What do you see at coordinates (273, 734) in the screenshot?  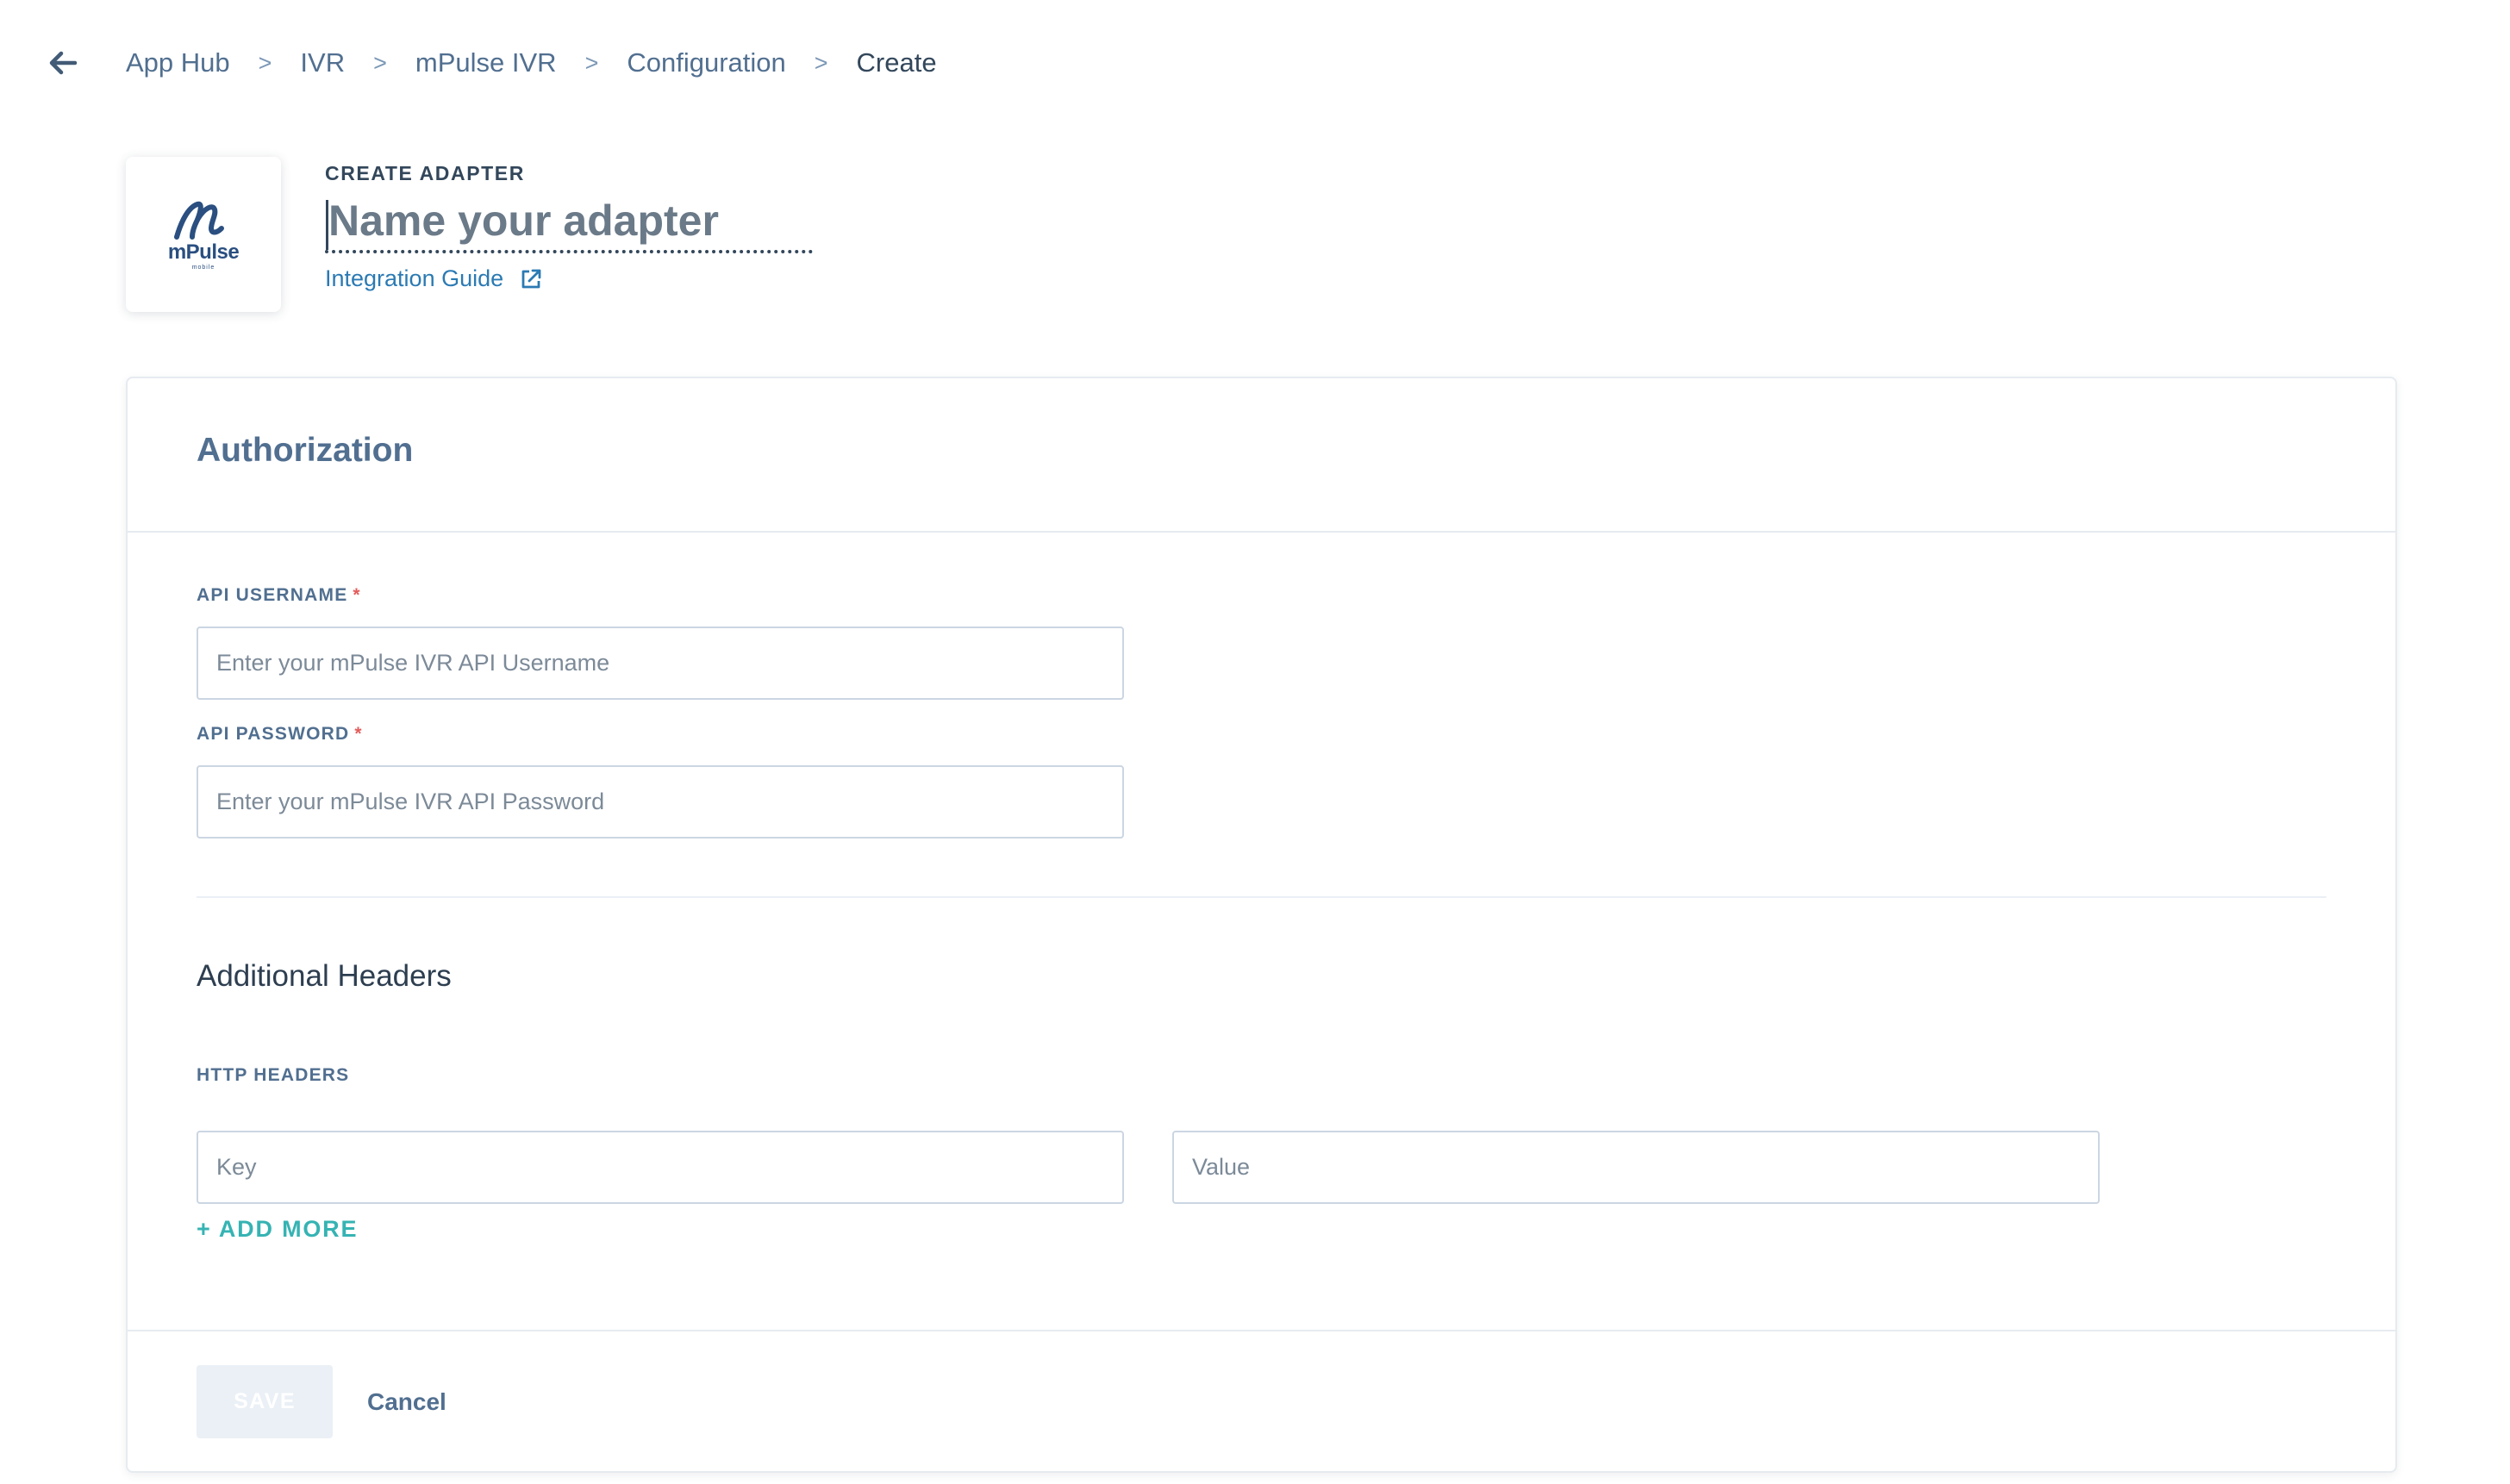 I see `api-password-label-text: API PASSWORD` at bounding box center [273, 734].